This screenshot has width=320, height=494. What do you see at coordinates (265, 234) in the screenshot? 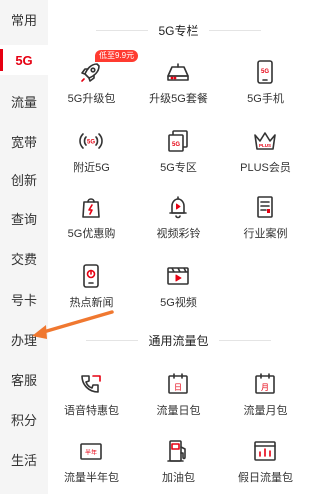
I see `tile-label: 行业案例` at bounding box center [265, 234].